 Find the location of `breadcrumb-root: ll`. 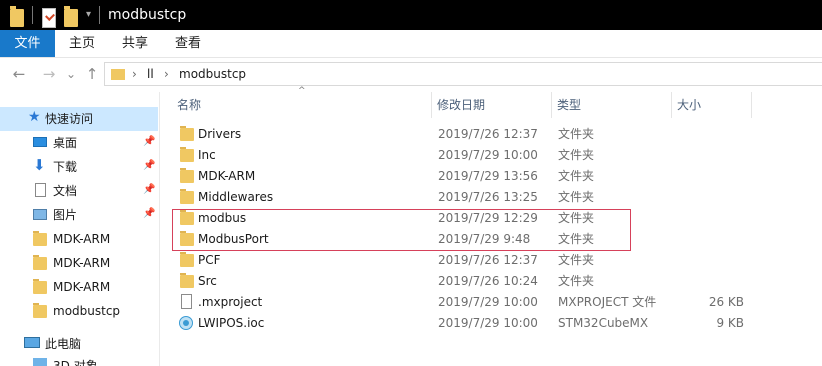

breadcrumb-root: ll is located at coordinates (150, 74).